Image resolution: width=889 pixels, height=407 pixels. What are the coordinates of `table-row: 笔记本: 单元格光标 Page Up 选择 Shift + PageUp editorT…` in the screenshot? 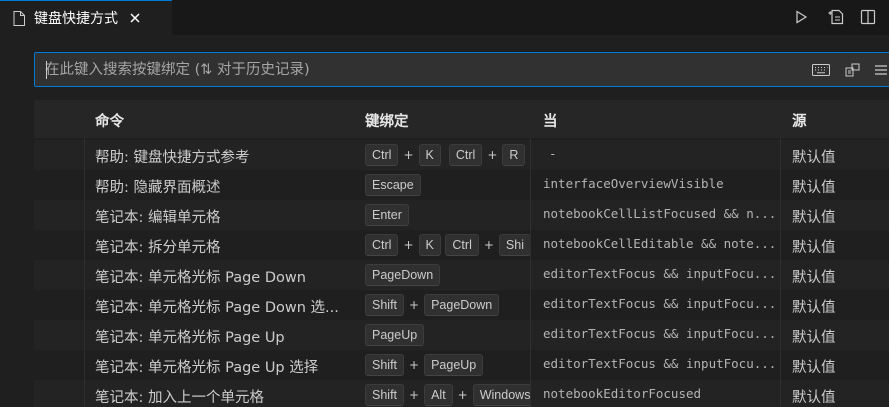 It's located at (461, 365).